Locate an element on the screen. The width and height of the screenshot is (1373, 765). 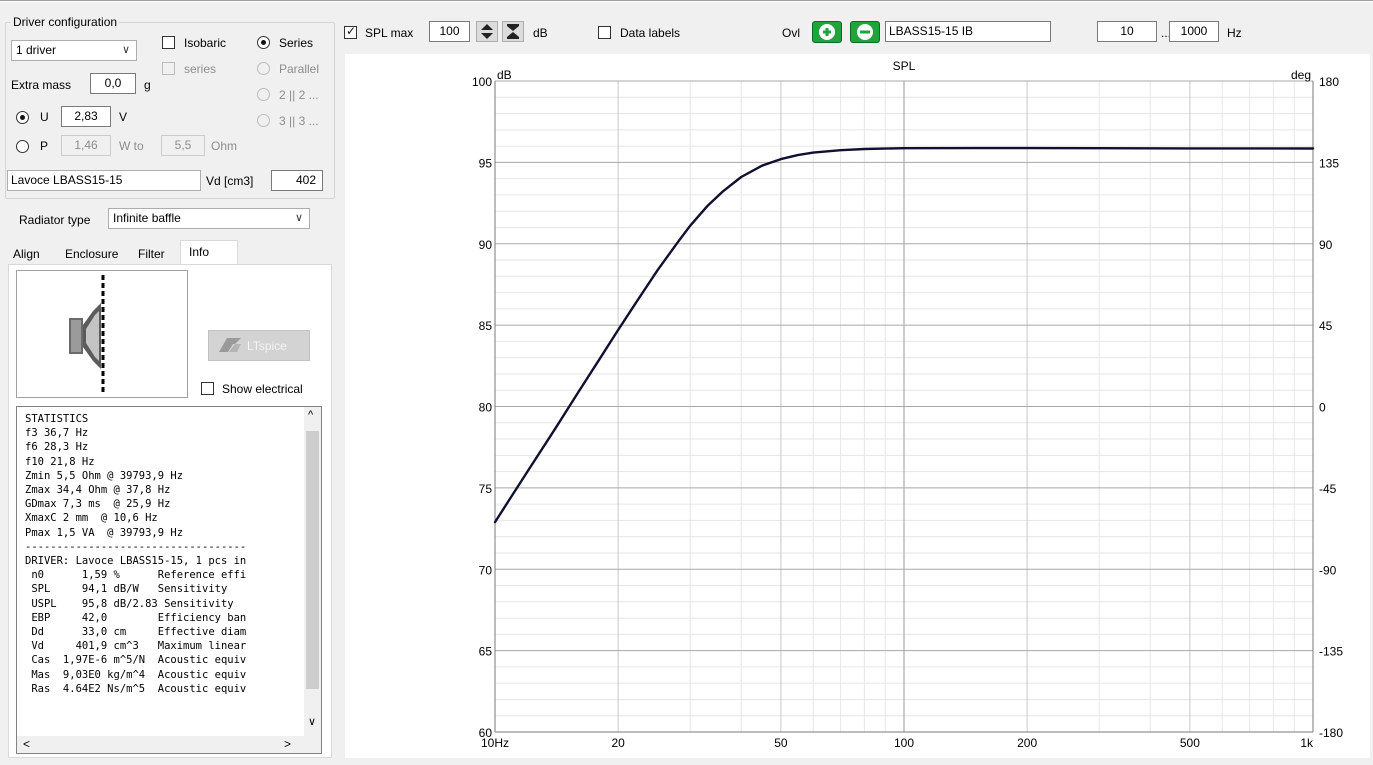
isobaric-label: Isobaric is located at coordinates (205, 43).